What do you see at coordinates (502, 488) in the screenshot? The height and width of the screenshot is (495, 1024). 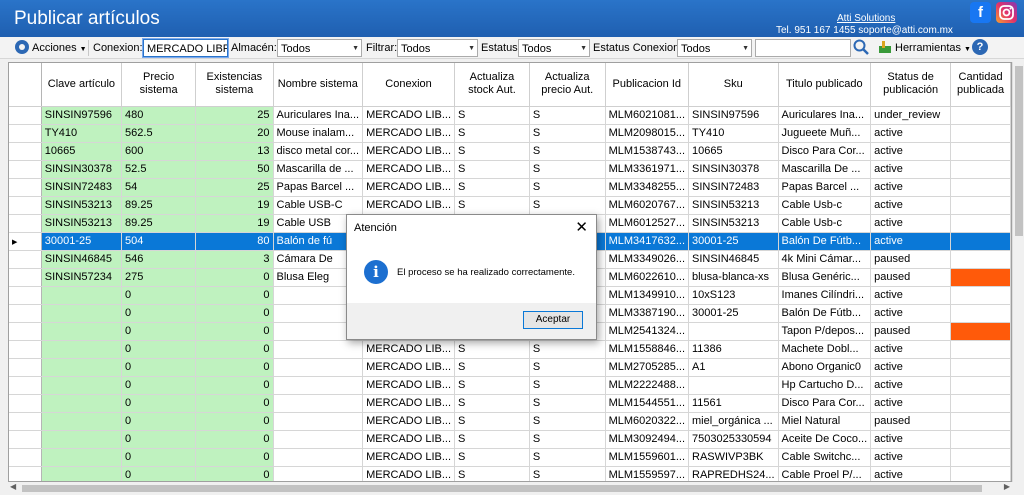 I see `scroll-thumb` at bounding box center [502, 488].